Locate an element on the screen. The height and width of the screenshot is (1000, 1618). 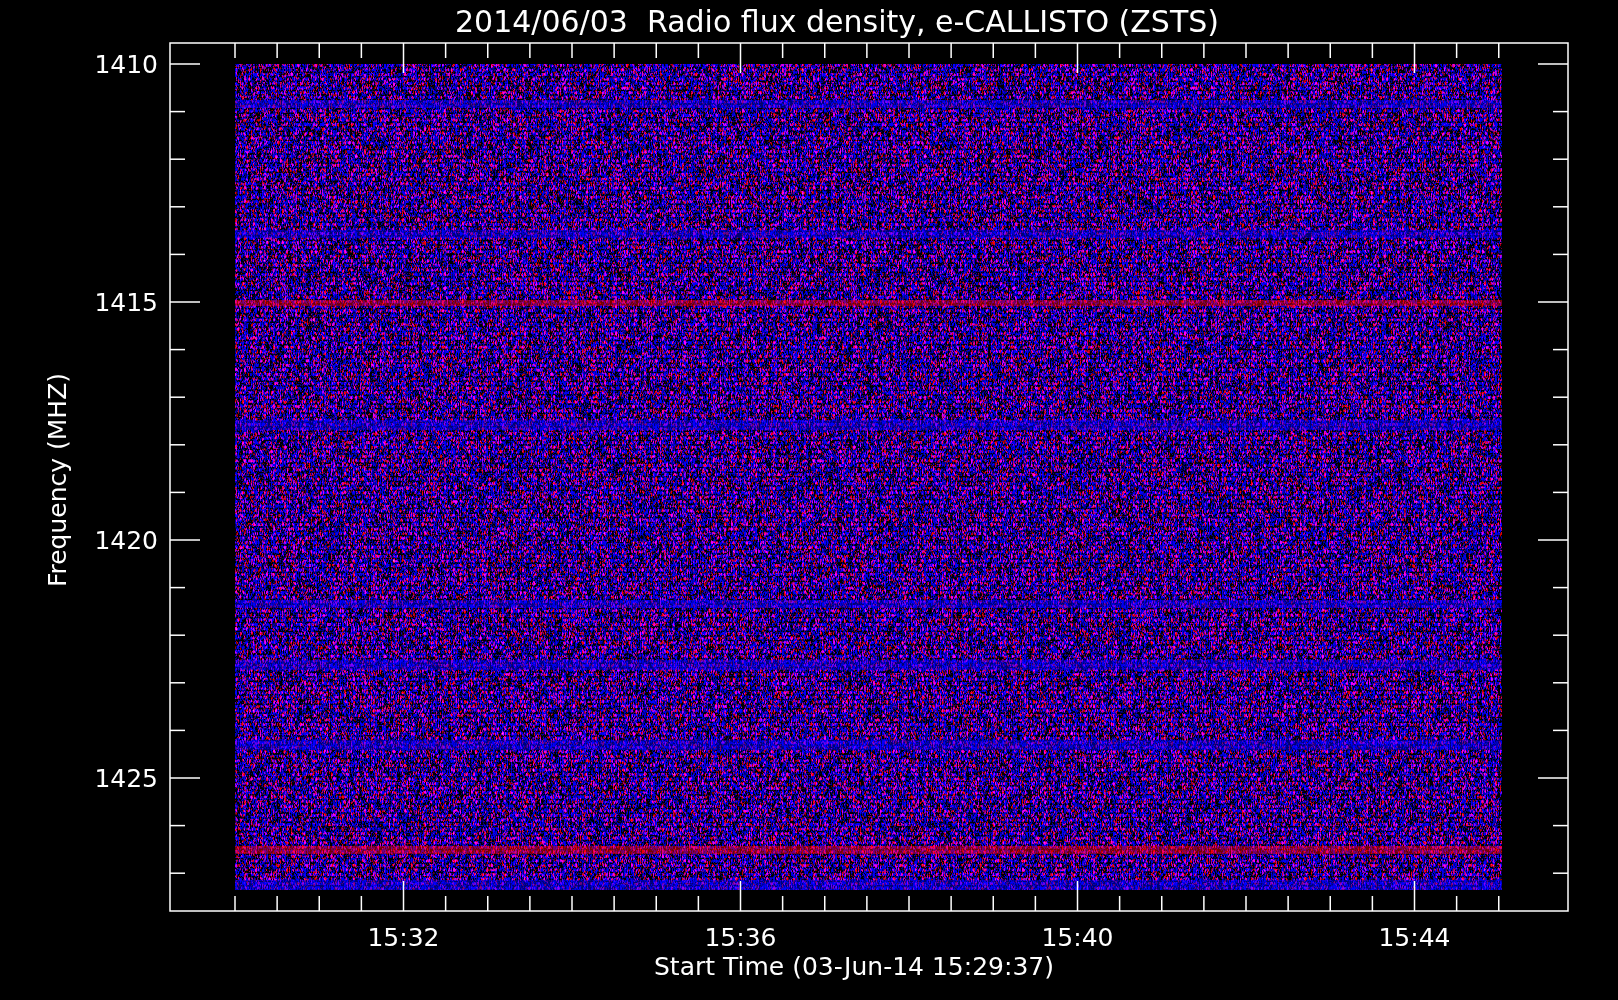
tick-label: 15:44 is located at coordinates (1414, 937).